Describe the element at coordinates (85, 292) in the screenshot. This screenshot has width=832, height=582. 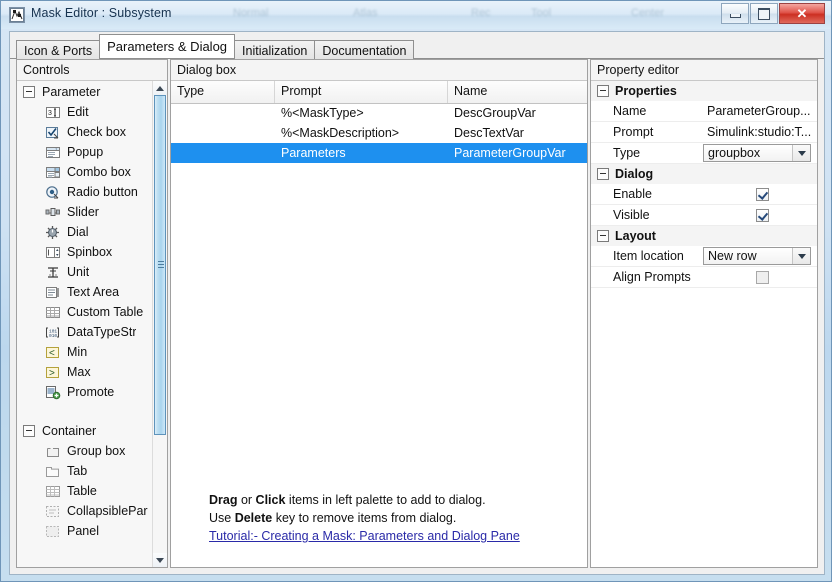
I see `palette-item-text-area: Text Area` at that location.